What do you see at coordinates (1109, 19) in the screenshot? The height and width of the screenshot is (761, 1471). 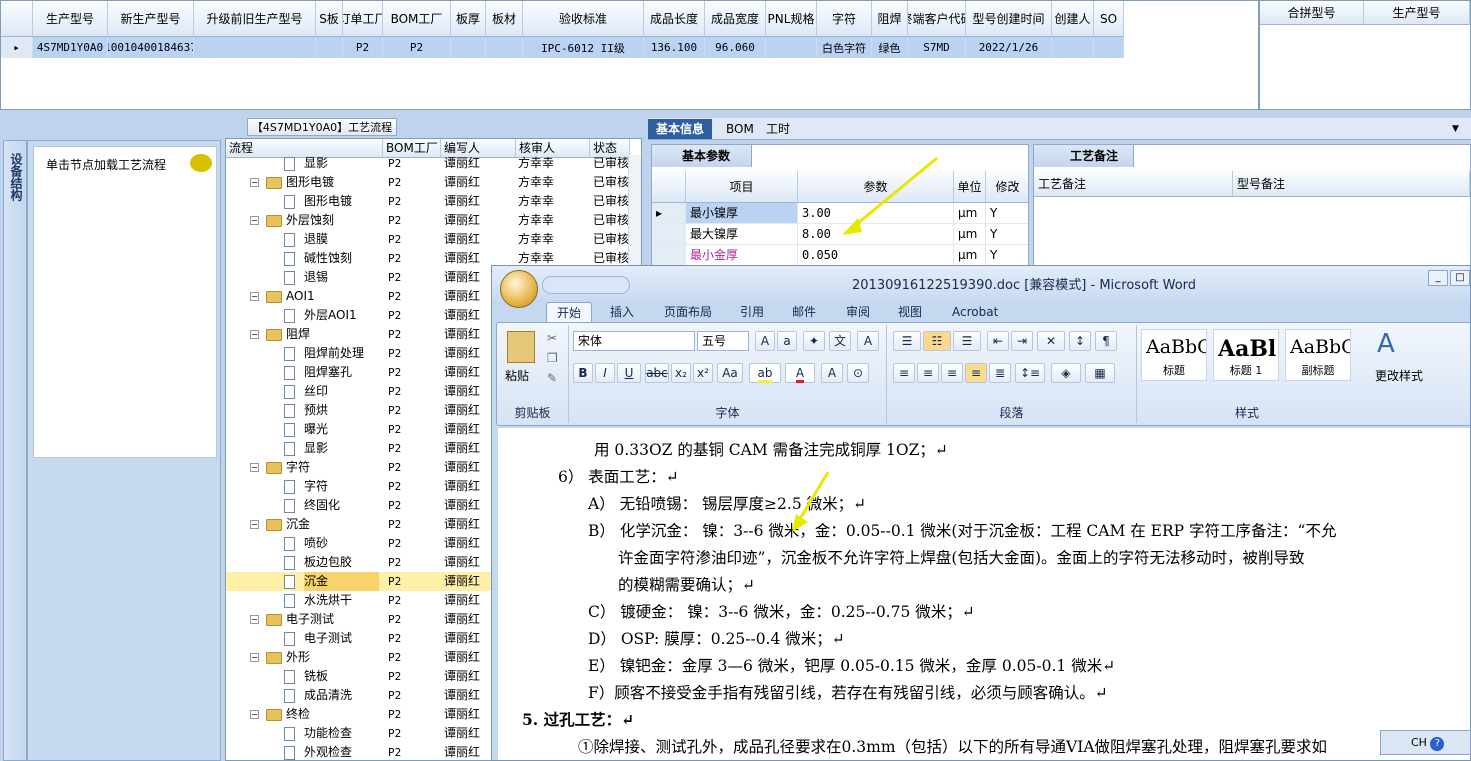 I see `column-header: SO` at bounding box center [1109, 19].